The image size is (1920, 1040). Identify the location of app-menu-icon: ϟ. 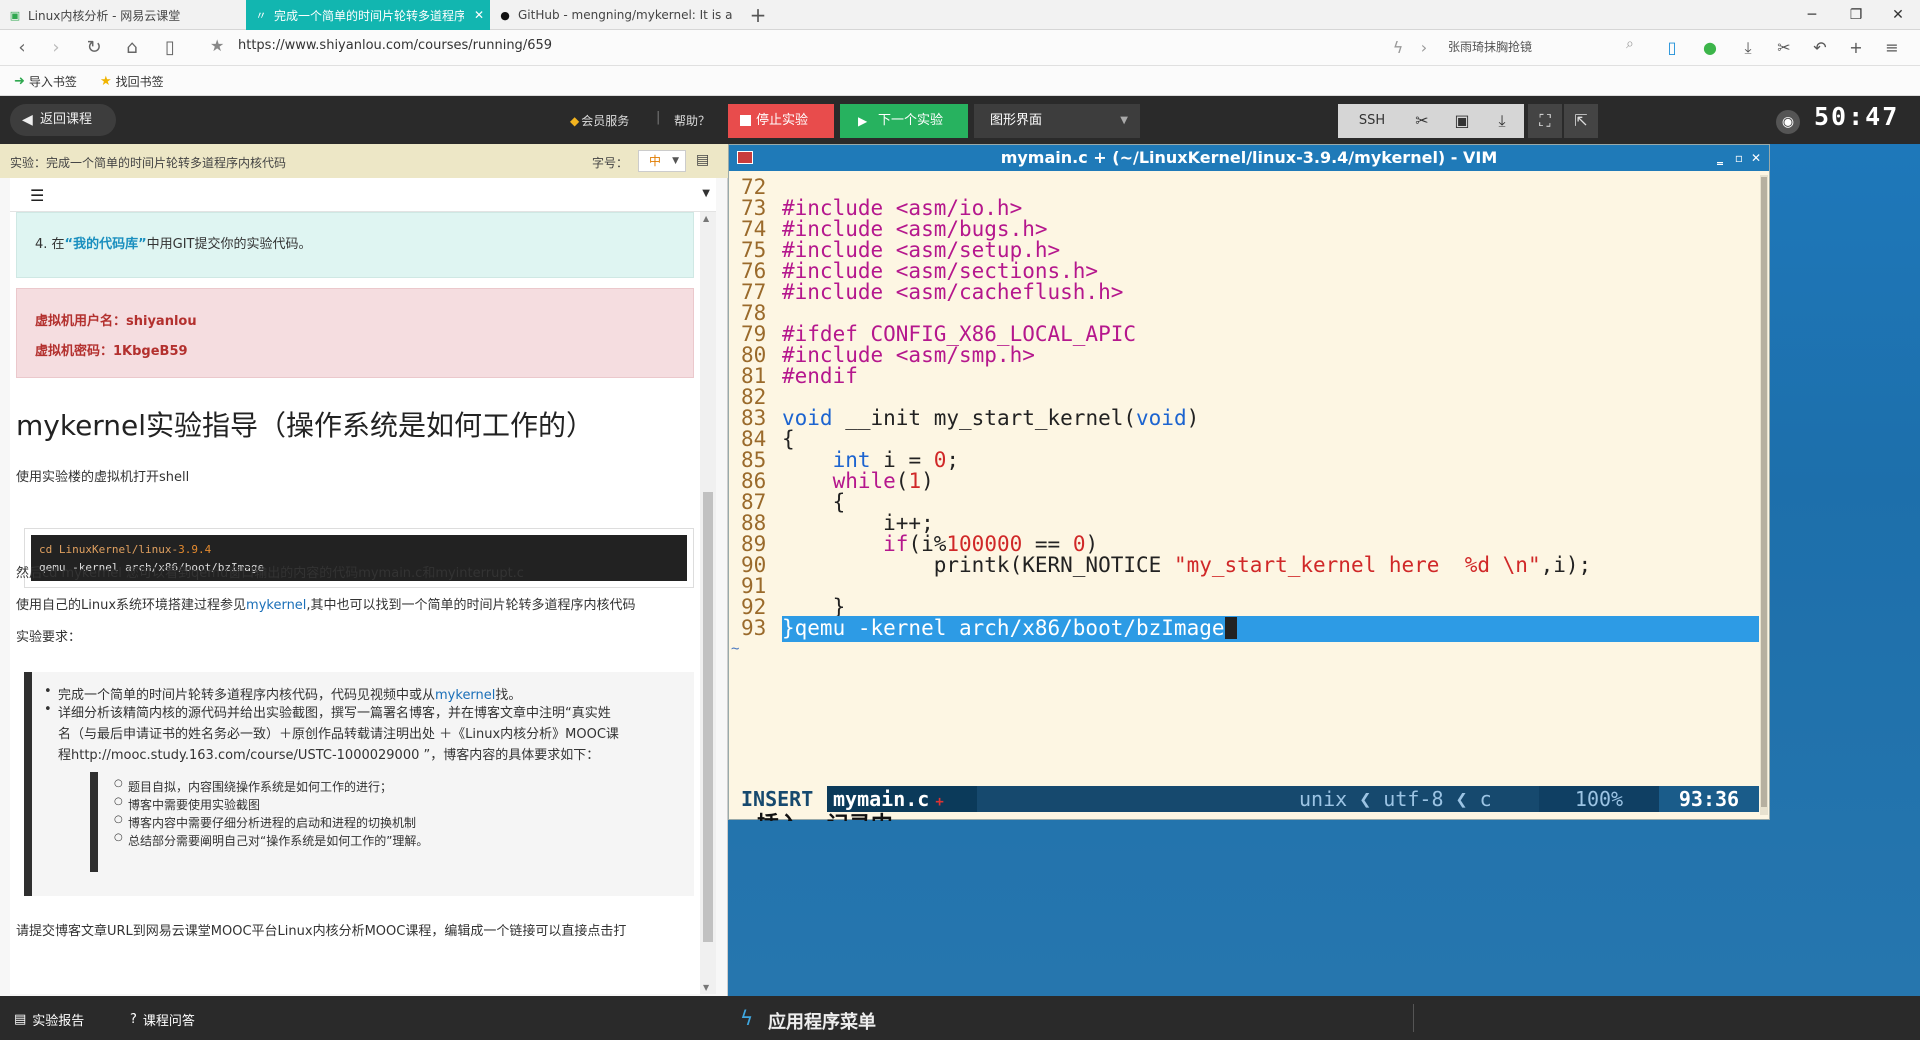
(746, 1018).